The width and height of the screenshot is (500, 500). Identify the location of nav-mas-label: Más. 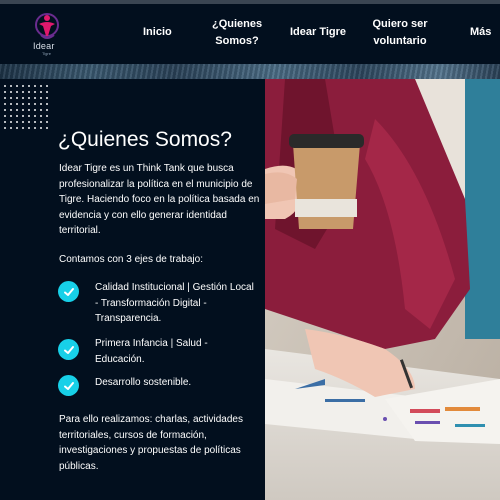
(481, 32).